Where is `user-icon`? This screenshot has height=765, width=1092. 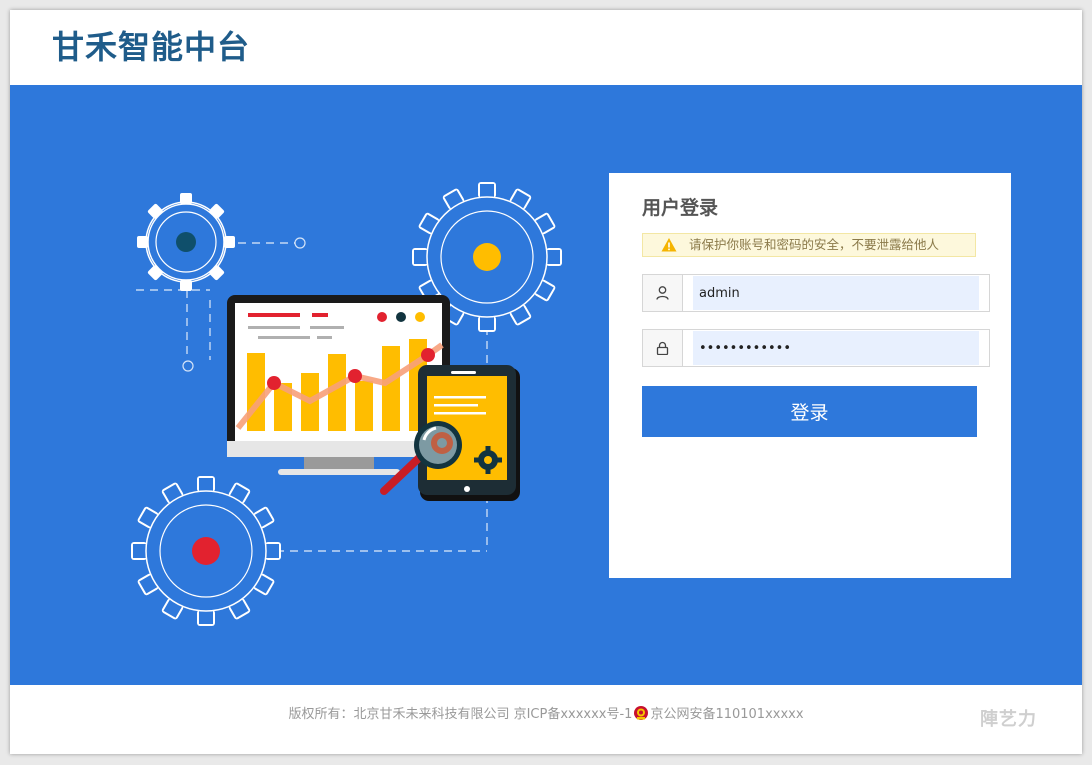 user-icon is located at coordinates (662, 293).